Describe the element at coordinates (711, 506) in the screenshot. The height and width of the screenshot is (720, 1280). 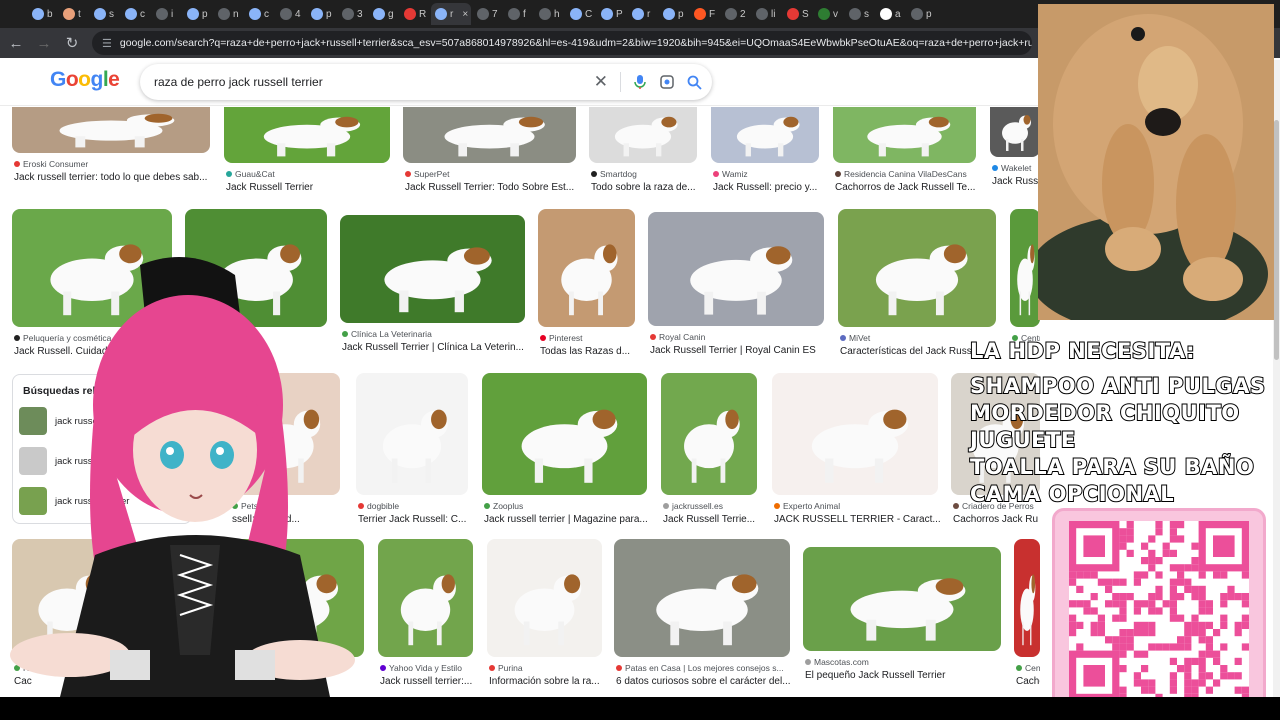
I see `result-source: jackrussell.es` at that location.